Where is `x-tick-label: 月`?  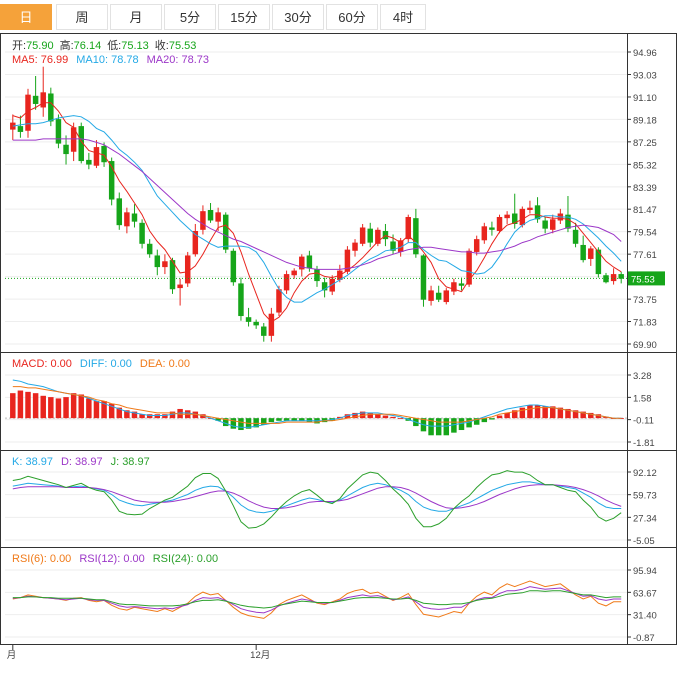
x-tick-label: 月 is located at coordinates (12, 655).